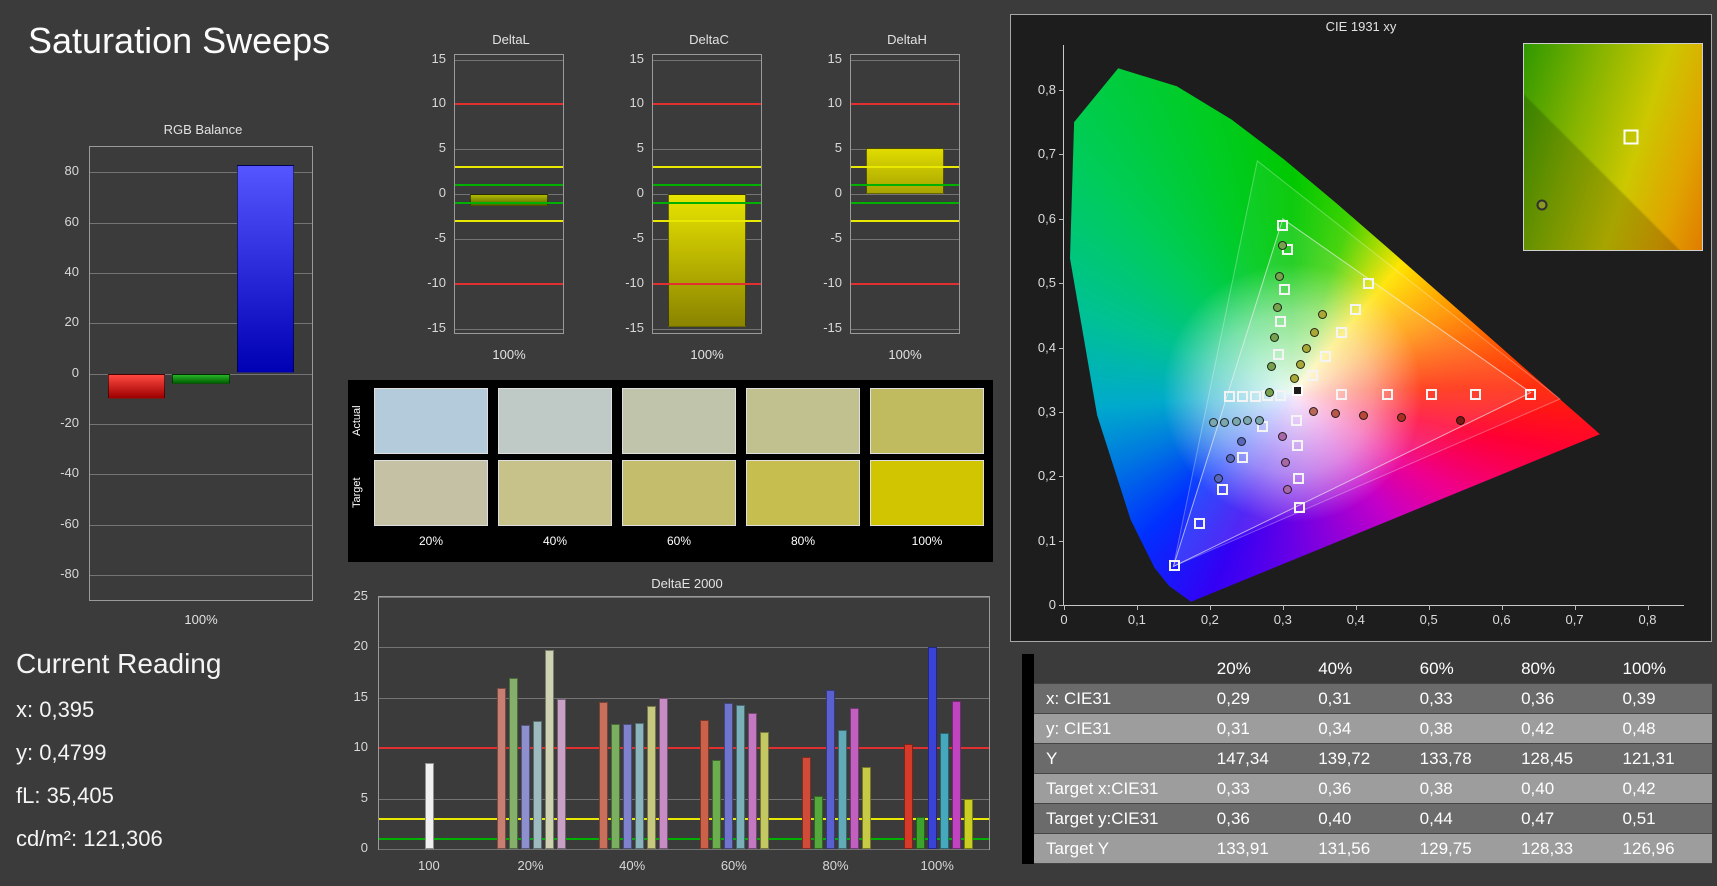 This screenshot has height=886, width=1717. I want to click on delta-c-xlabel: 100%, so click(707, 354).